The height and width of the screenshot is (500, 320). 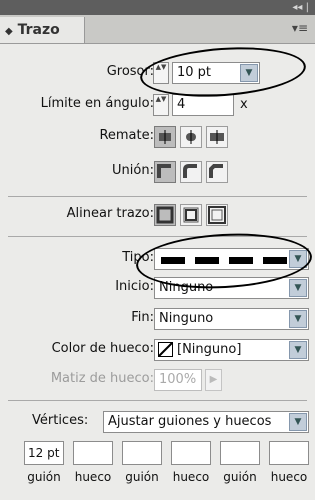 What do you see at coordinates (240, 453) in the screenshot?
I see `dash-3-input` at bounding box center [240, 453].